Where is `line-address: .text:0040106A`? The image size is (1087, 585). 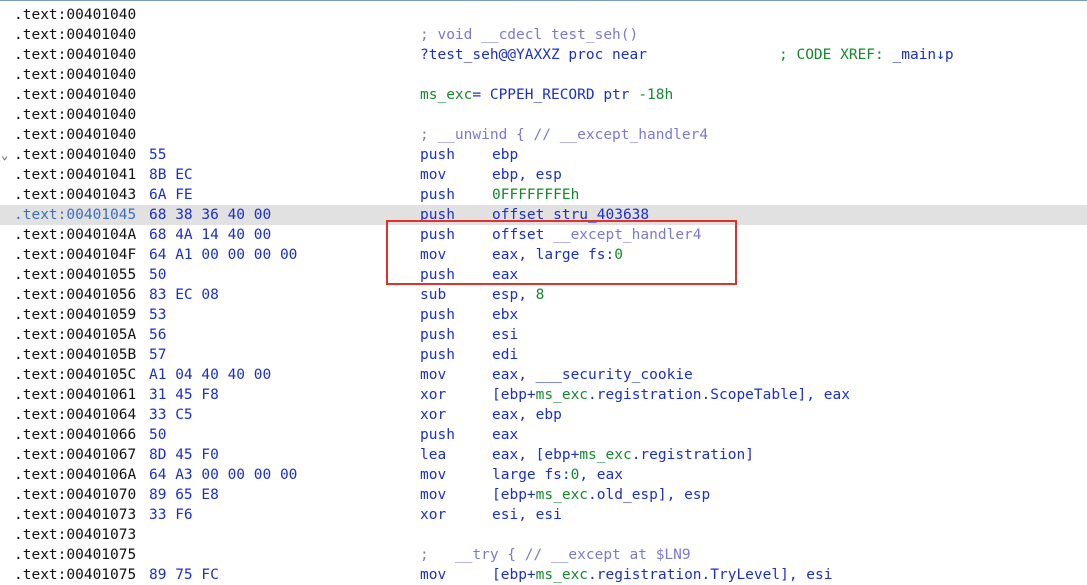 line-address: .text:0040106A is located at coordinates (75, 475).